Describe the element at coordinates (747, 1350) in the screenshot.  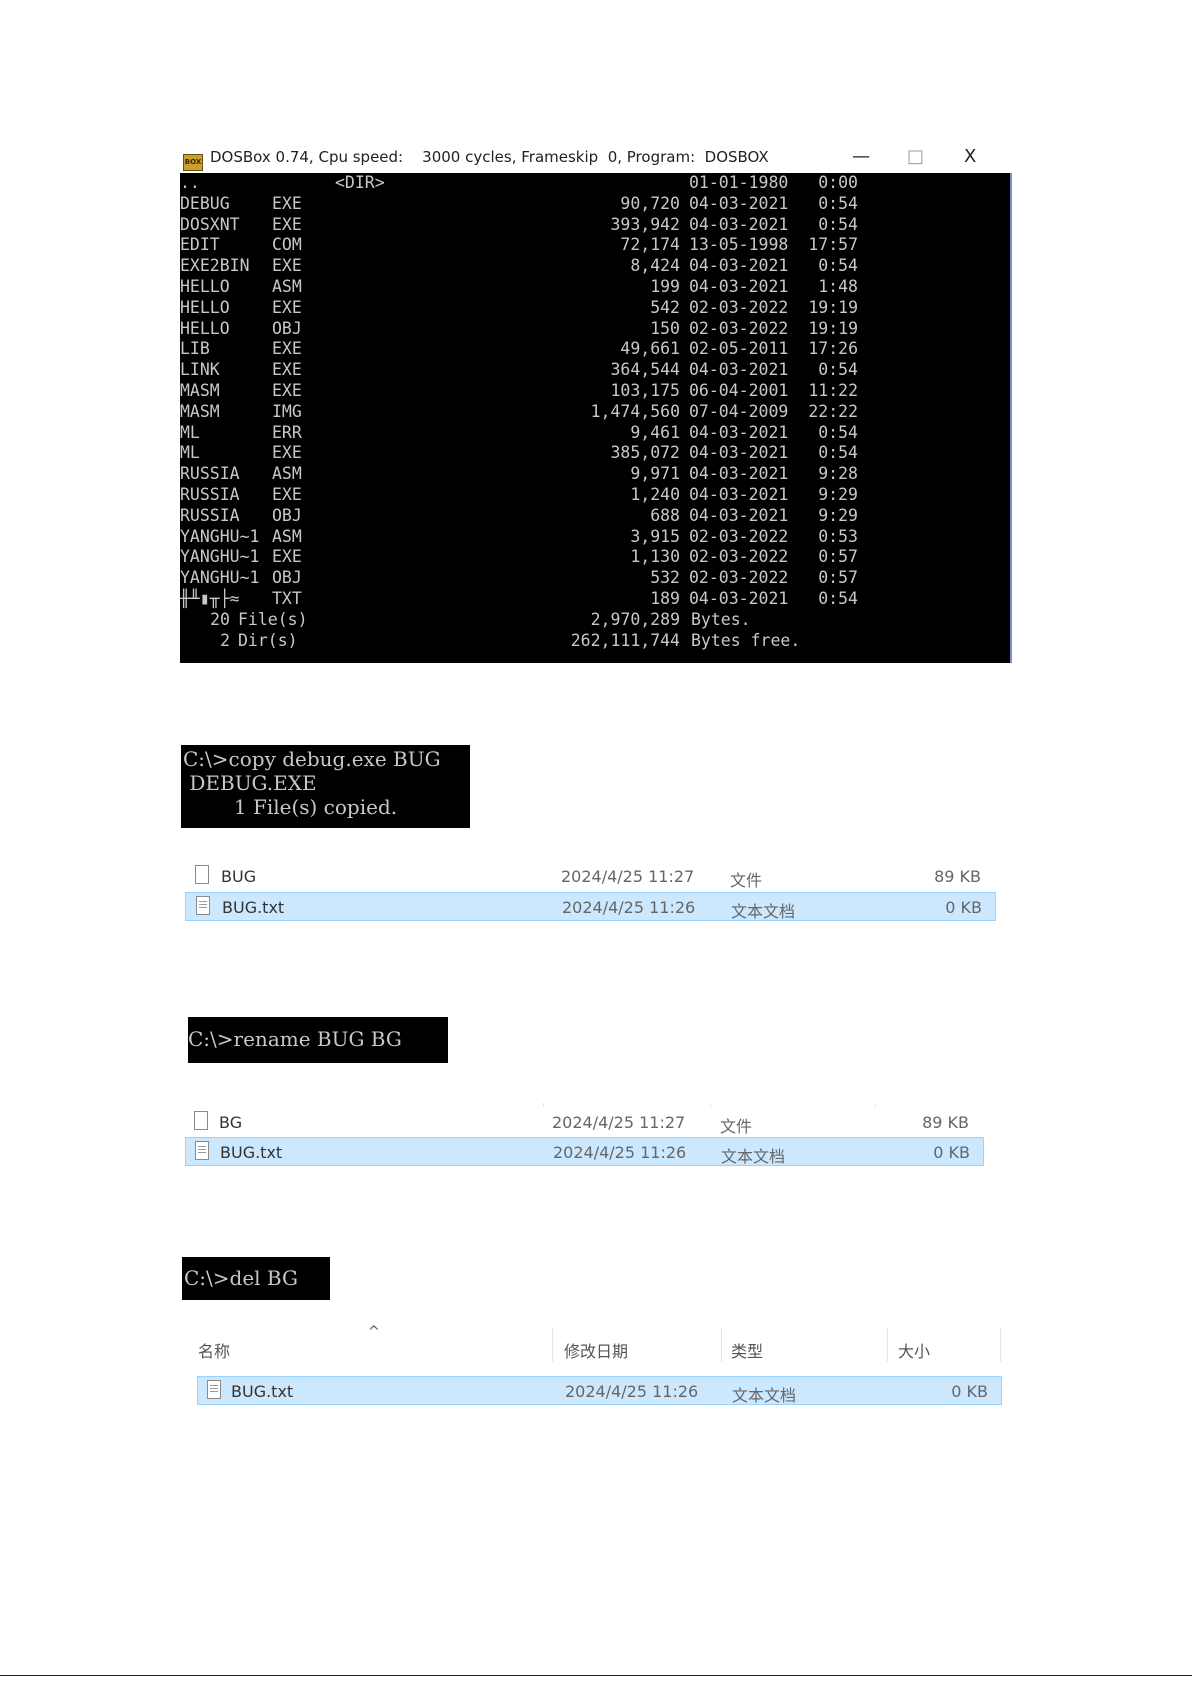
I see `column-header-type: 类型` at that location.